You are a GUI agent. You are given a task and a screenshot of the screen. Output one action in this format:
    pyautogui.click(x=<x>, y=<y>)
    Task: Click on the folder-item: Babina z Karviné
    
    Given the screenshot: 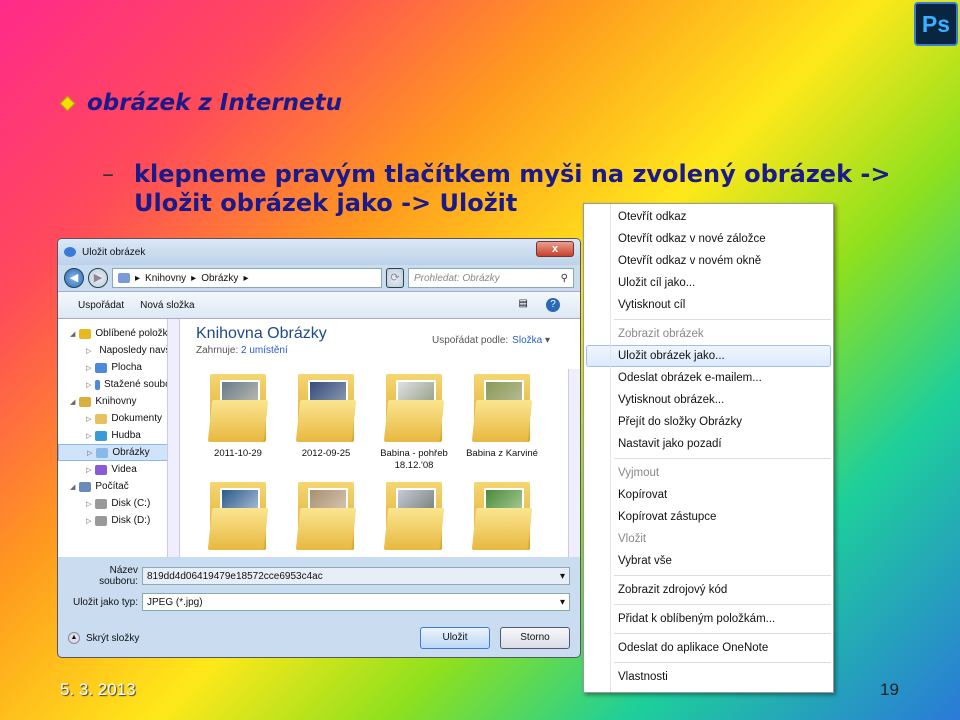 What is the action you would take?
    pyautogui.click(x=502, y=421)
    